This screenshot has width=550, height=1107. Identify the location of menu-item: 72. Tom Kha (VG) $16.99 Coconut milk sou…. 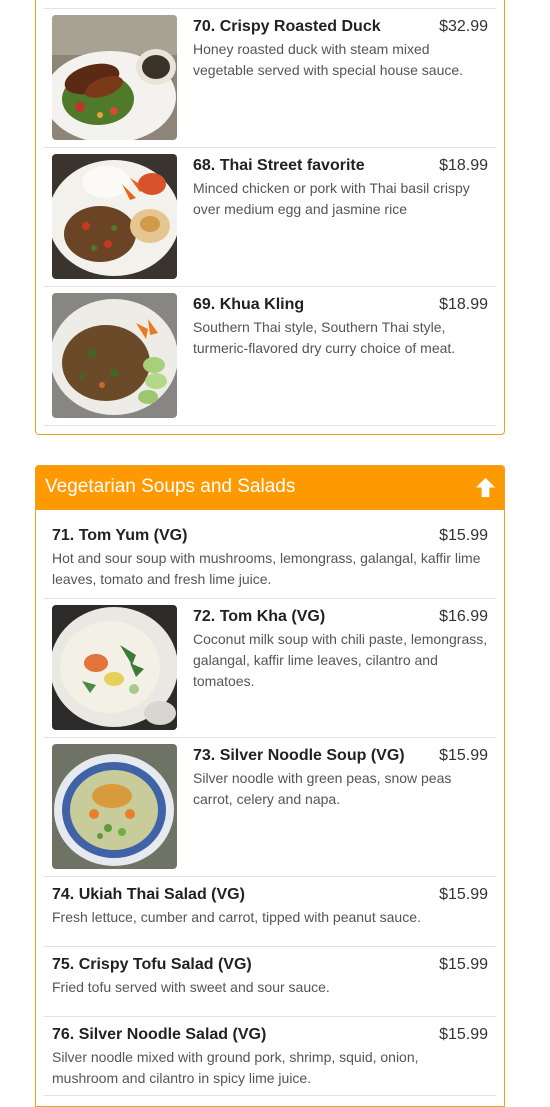
(270, 667).